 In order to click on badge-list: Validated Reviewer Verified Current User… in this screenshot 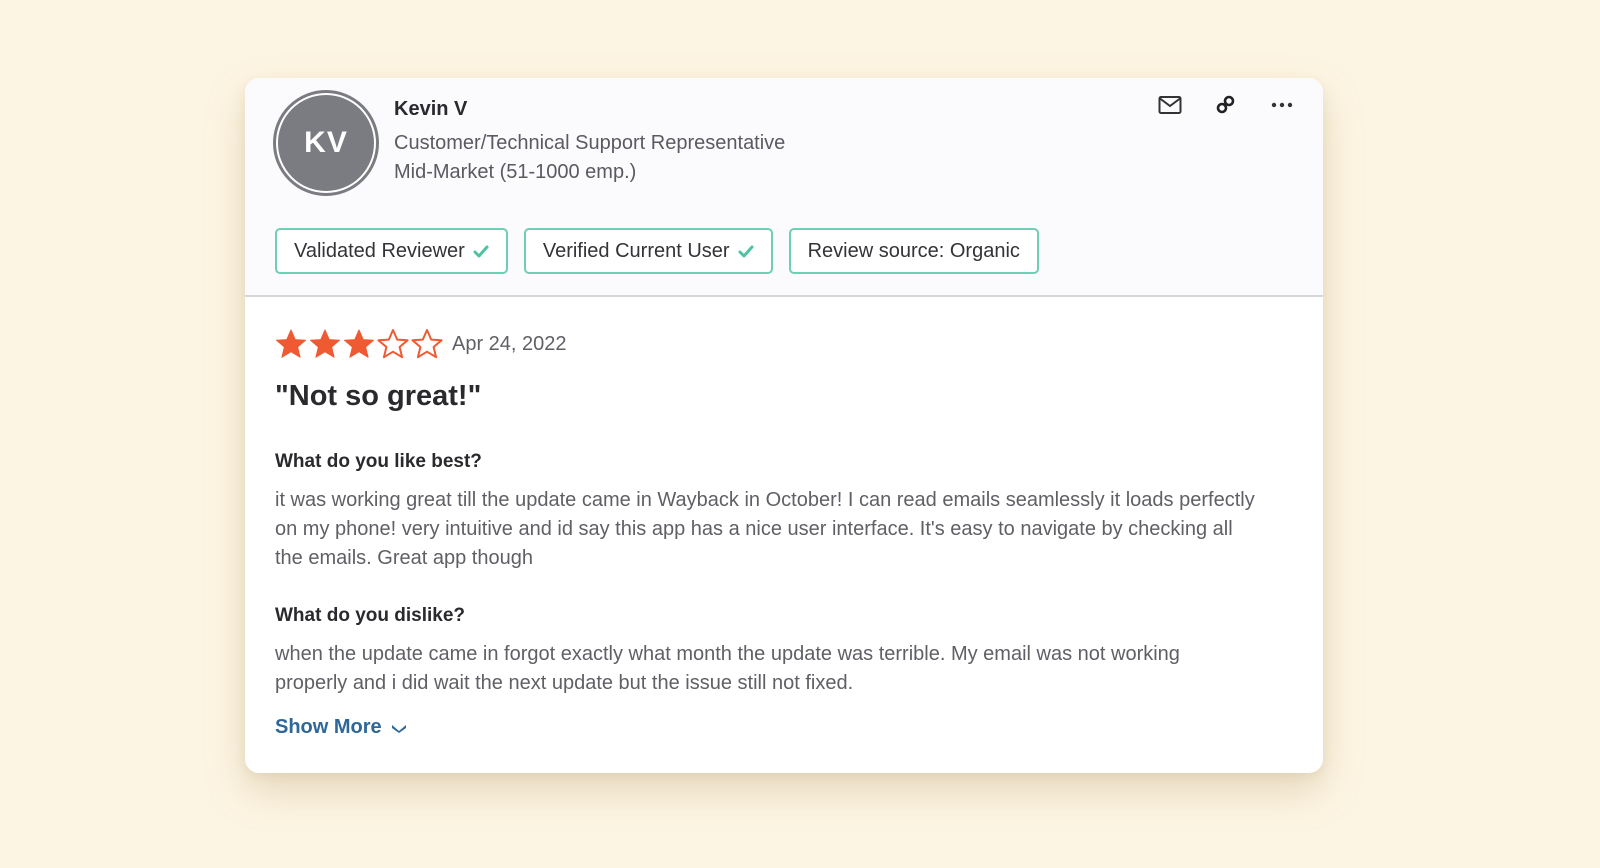, I will do `click(657, 251)`.